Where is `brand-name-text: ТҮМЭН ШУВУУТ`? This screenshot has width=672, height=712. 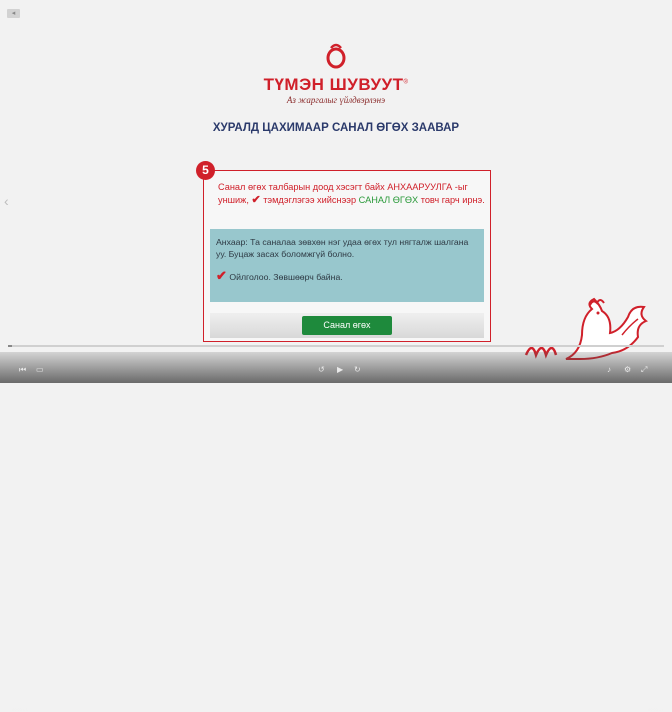 brand-name-text: ТҮМЭН ШУВУУТ is located at coordinates (333, 84).